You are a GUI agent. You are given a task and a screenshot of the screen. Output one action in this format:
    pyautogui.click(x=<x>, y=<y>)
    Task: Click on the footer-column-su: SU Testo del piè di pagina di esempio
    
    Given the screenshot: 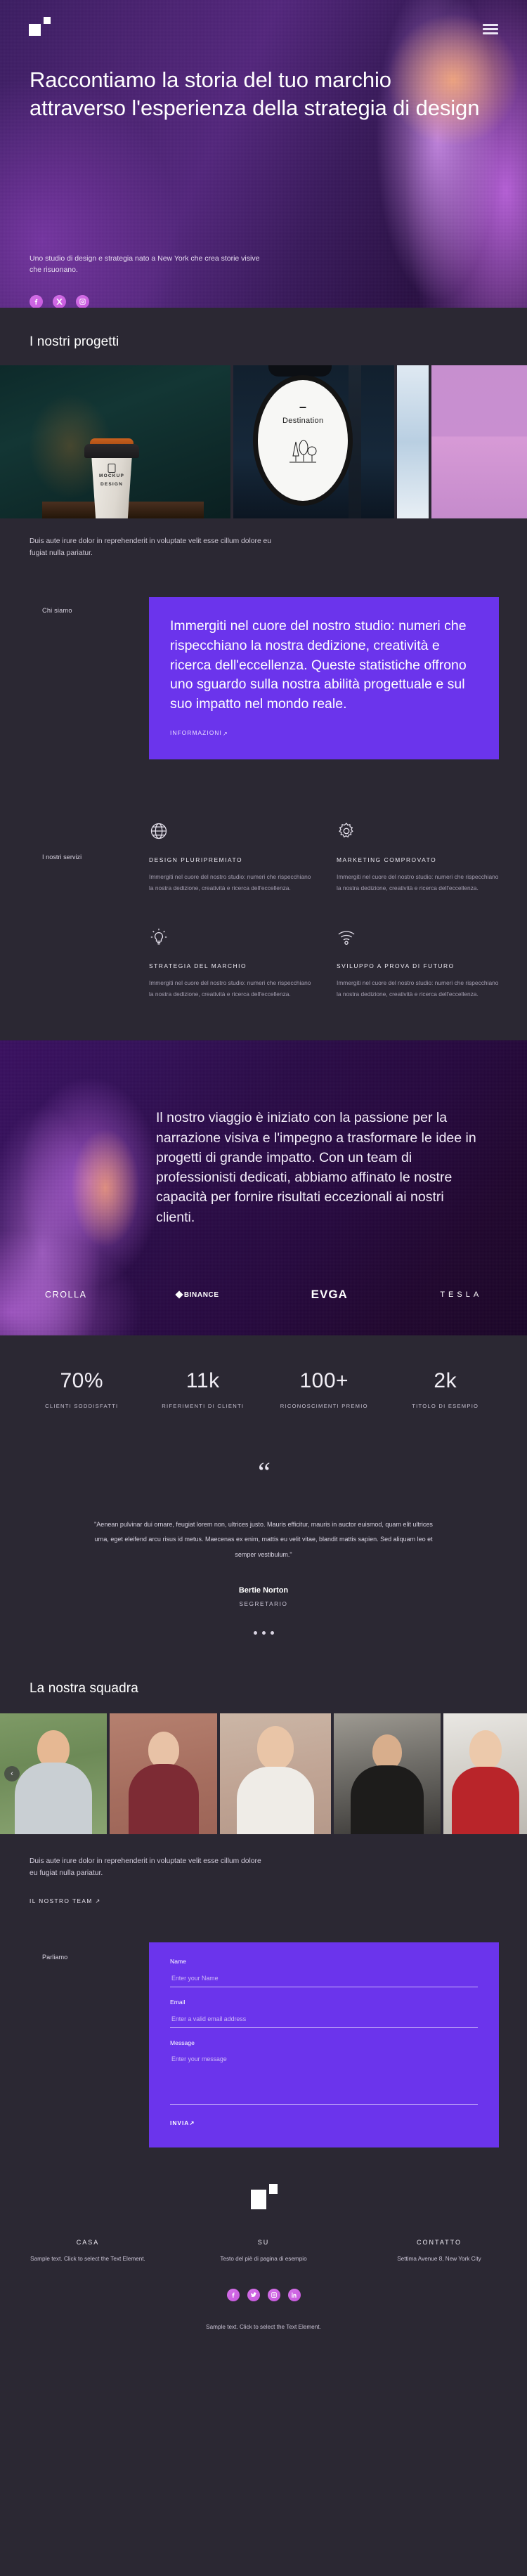 What is the action you would take?
    pyautogui.click(x=263, y=2251)
    